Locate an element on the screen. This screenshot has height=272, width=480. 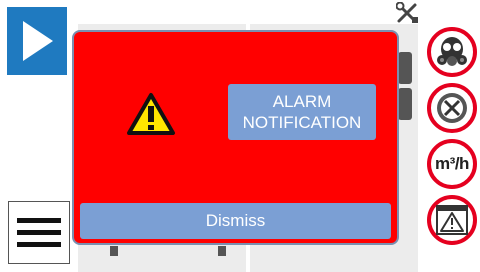
gas-mask-button is located at coordinates (452, 52).